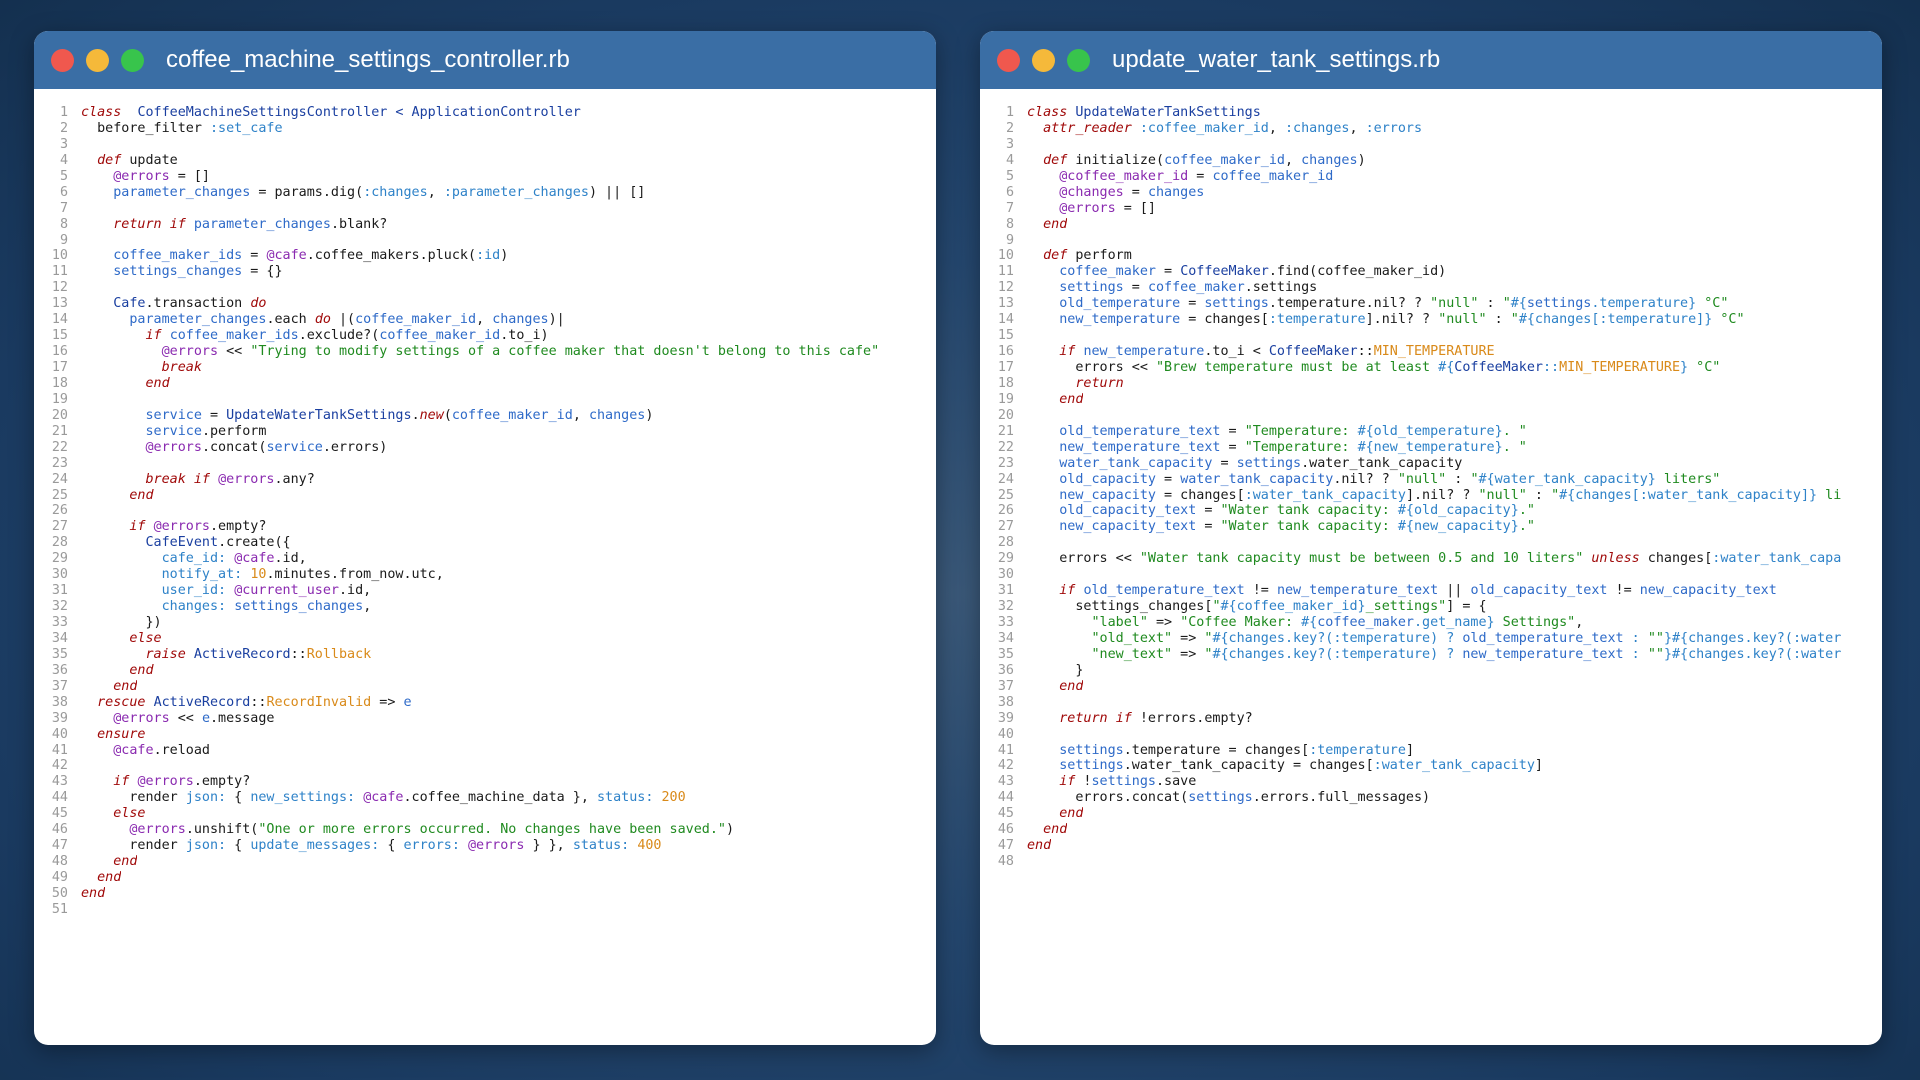 Image resolution: width=1920 pixels, height=1080 pixels. I want to click on code-line: 20, so click(1431, 416).